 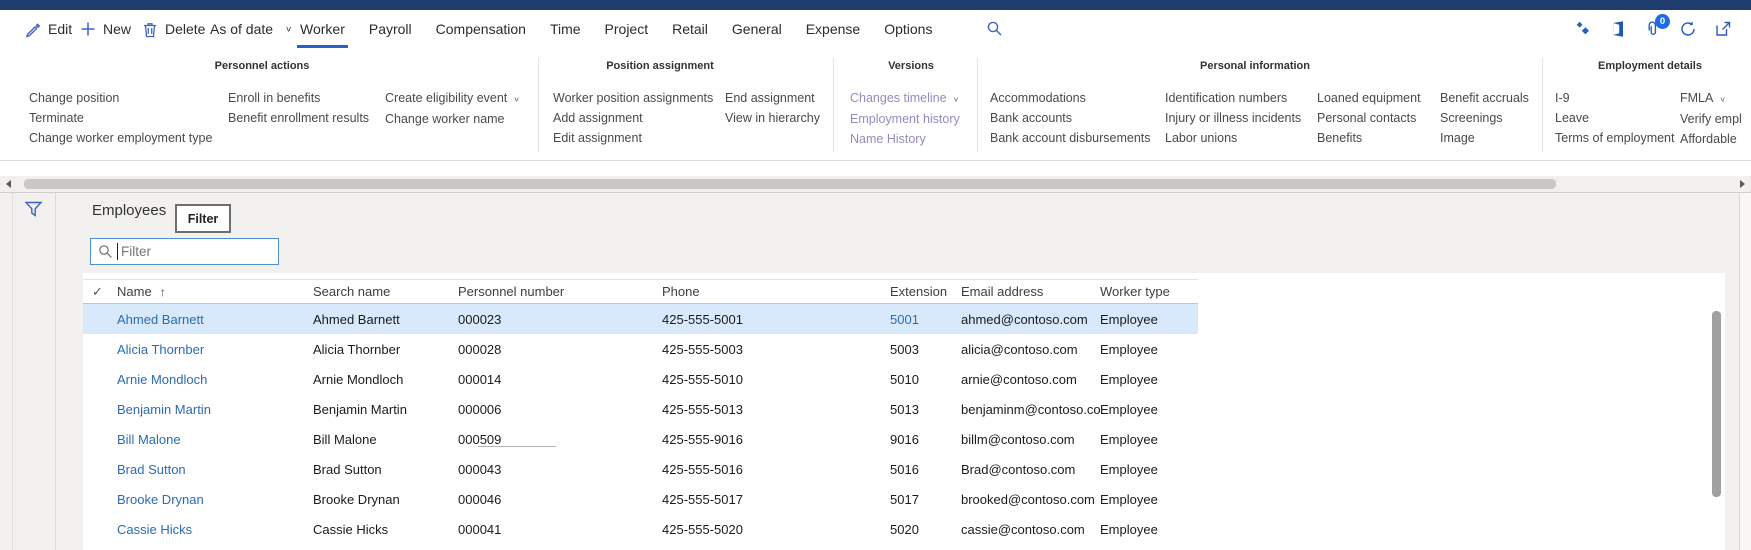 What do you see at coordinates (1657, 26) in the screenshot?
I see `attachments-paperclip-icon: 0` at bounding box center [1657, 26].